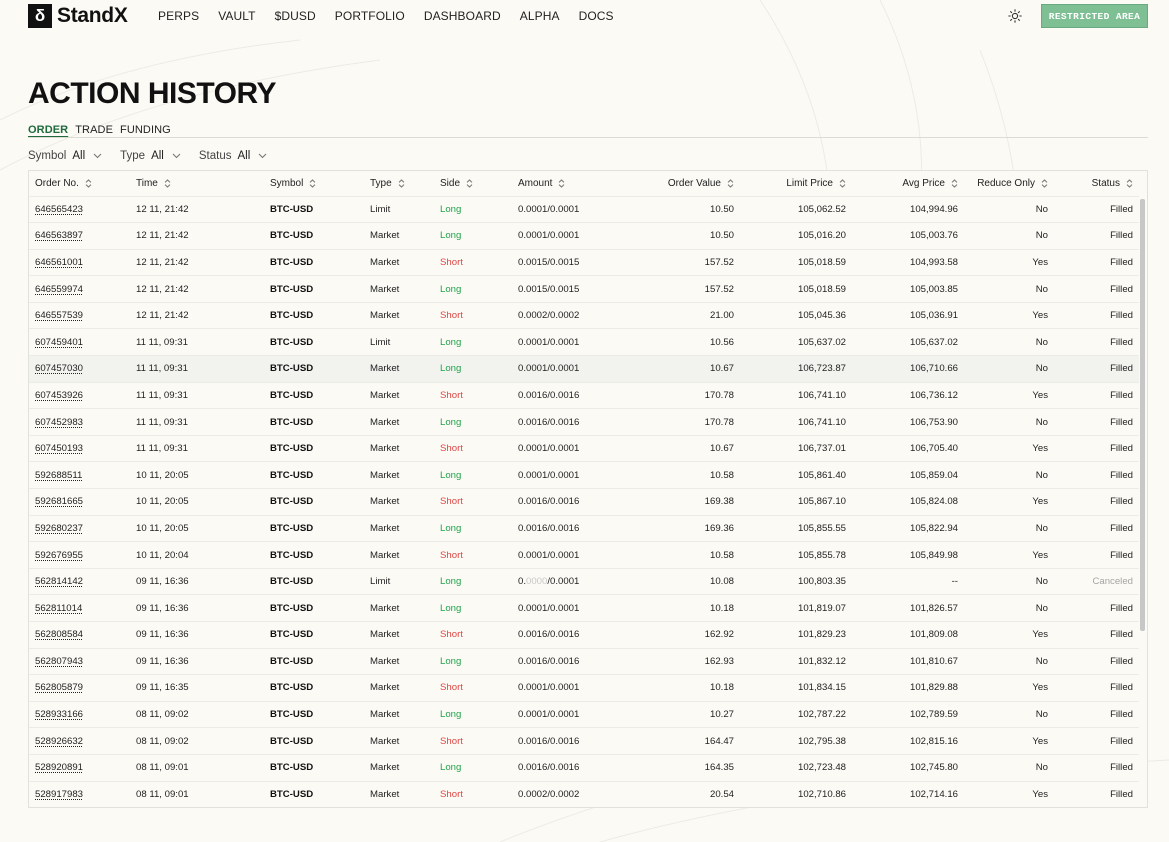  What do you see at coordinates (540, 16) in the screenshot?
I see `nav-alpha: ALPHA` at bounding box center [540, 16].